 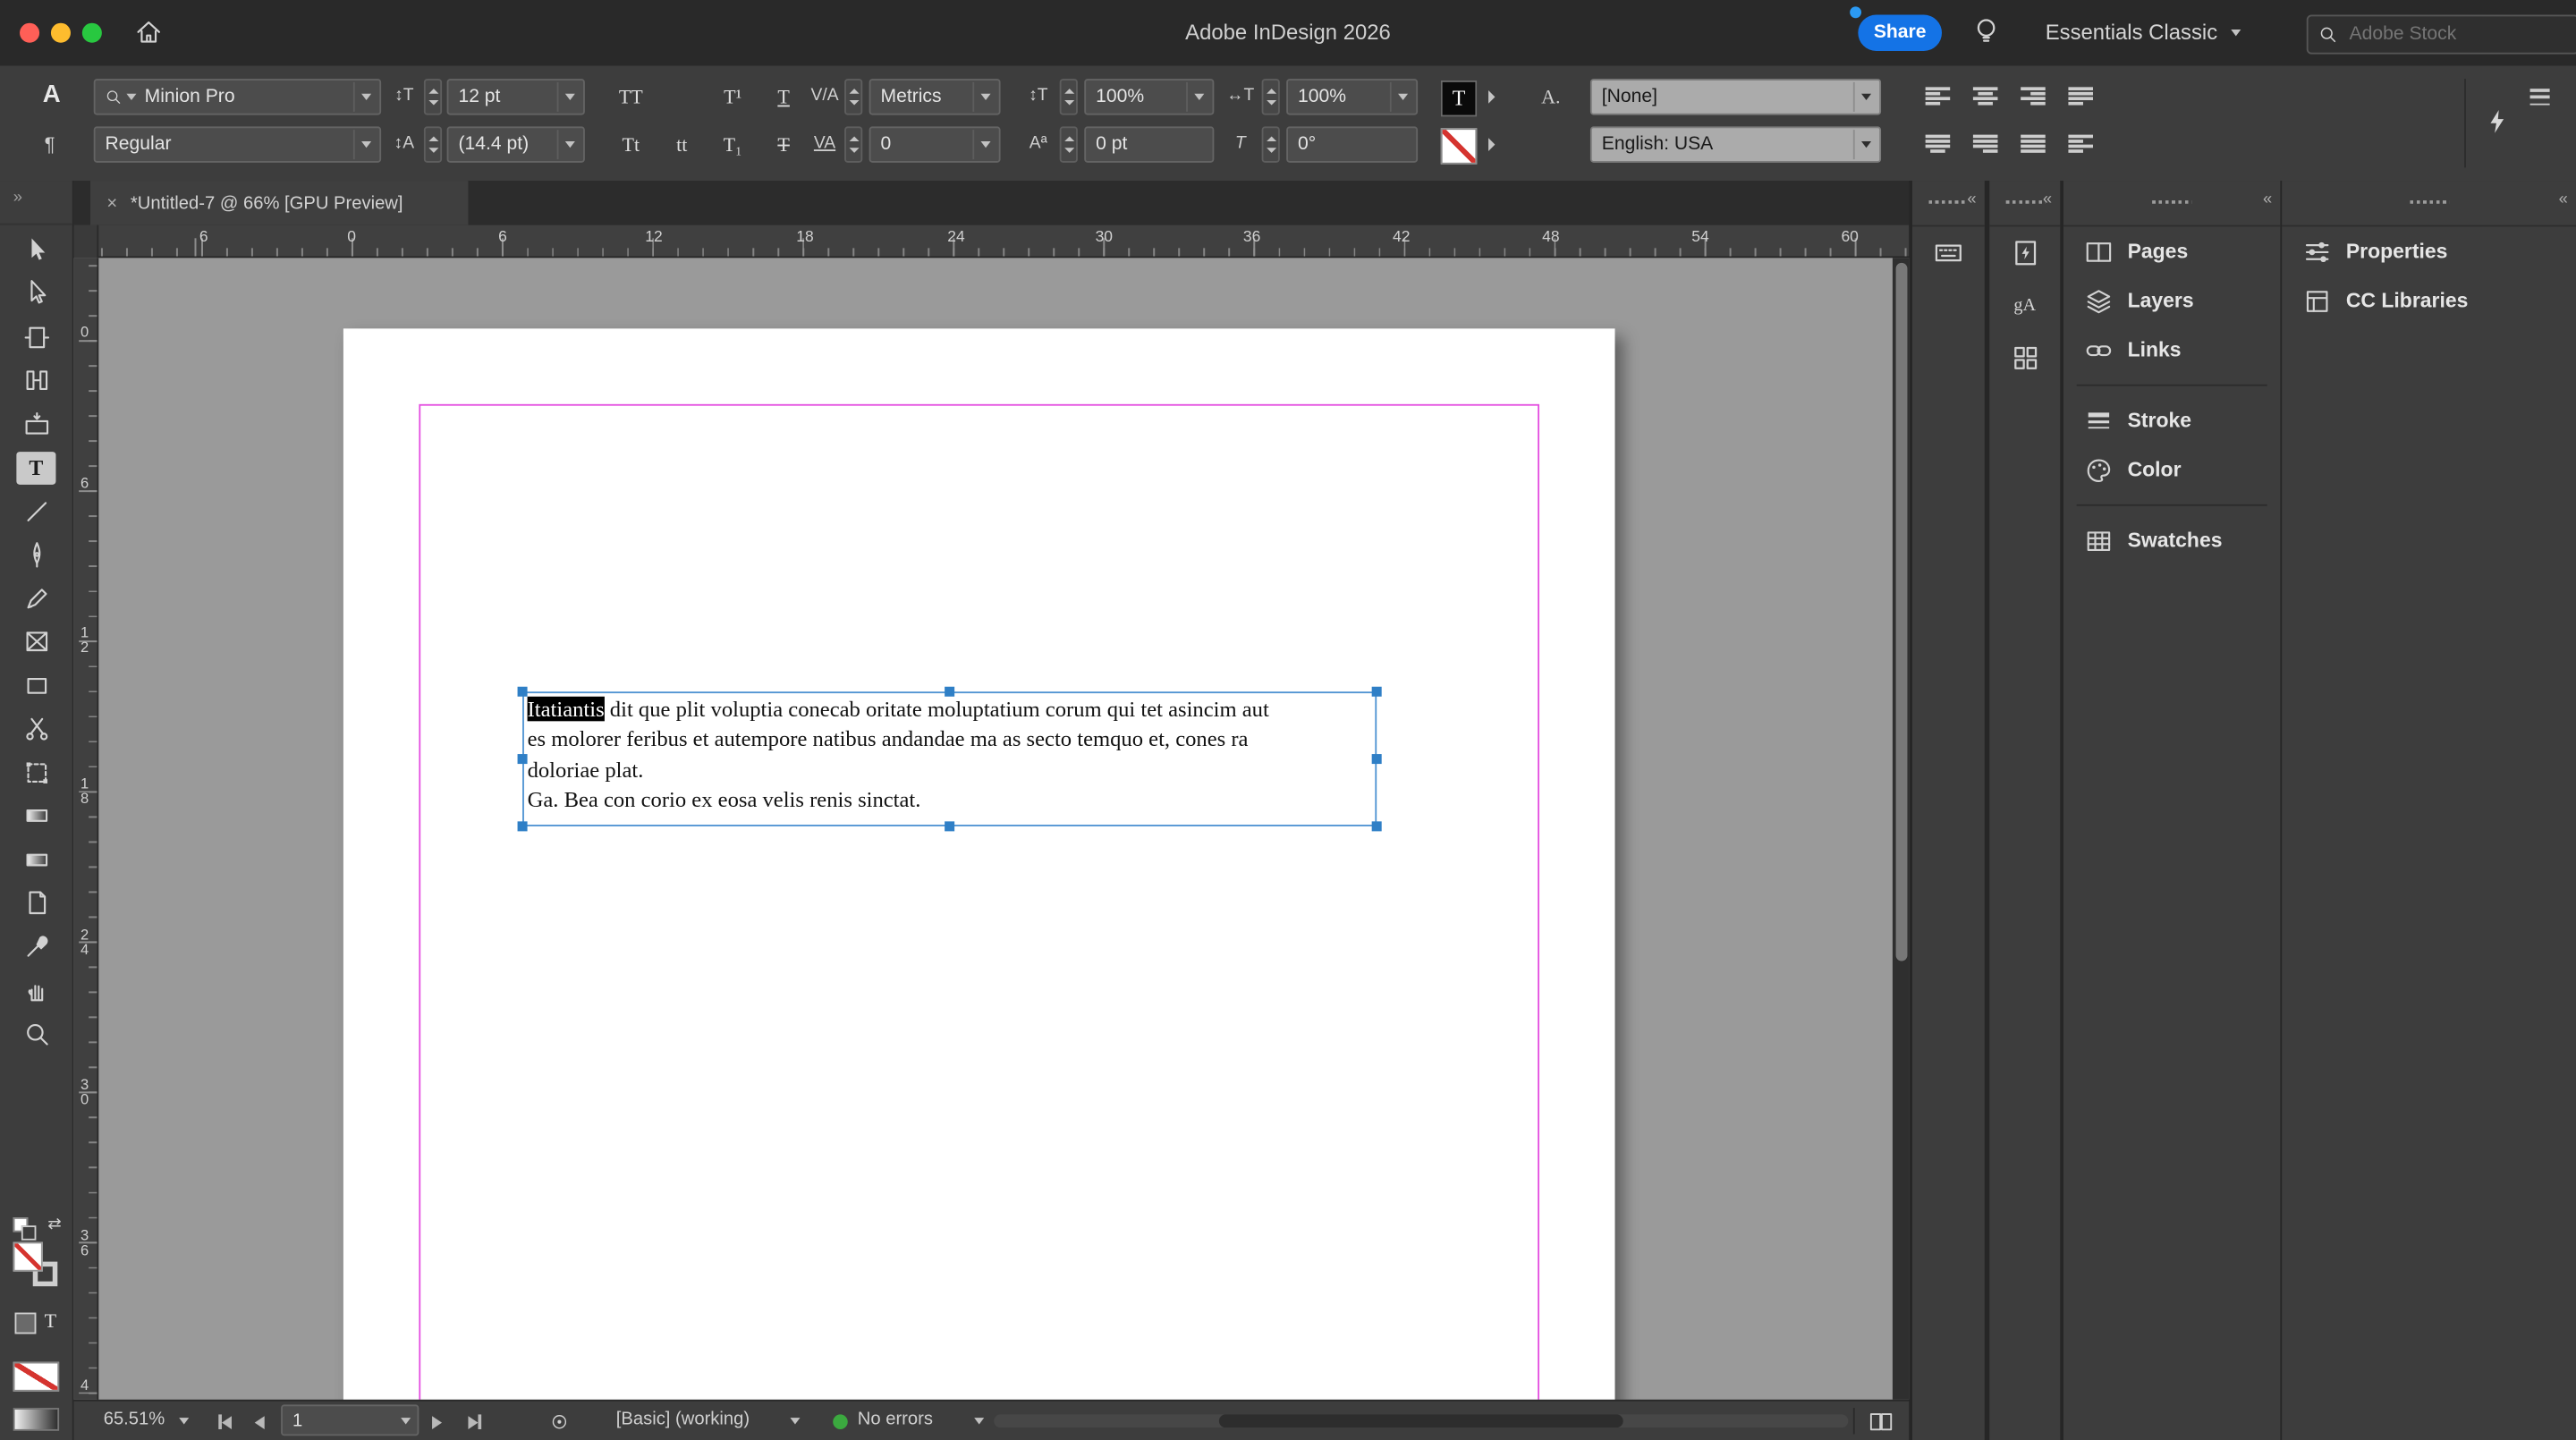 I want to click on last-page-button, so click(x=474, y=1424).